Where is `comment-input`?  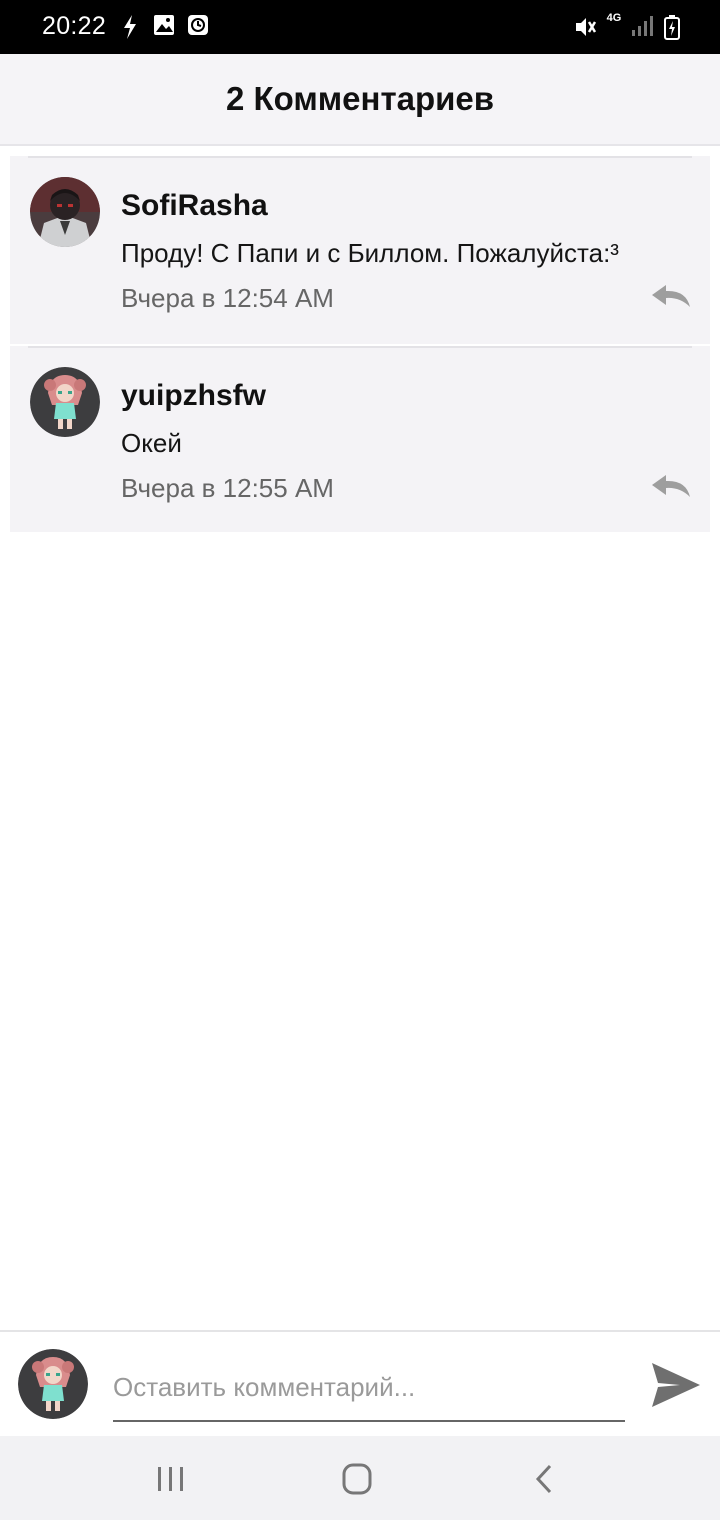
comment-input is located at coordinates (369, 1388).